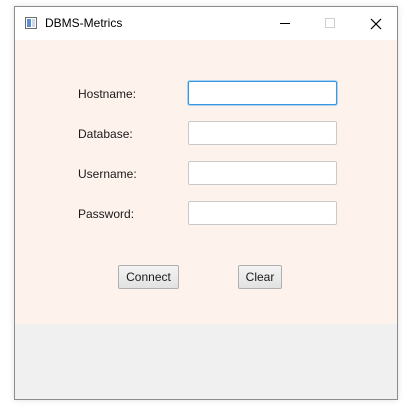 The width and height of the screenshot is (411, 414). Describe the element at coordinates (105, 134) in the screenshot. I see `database-label: Database:` at that location.